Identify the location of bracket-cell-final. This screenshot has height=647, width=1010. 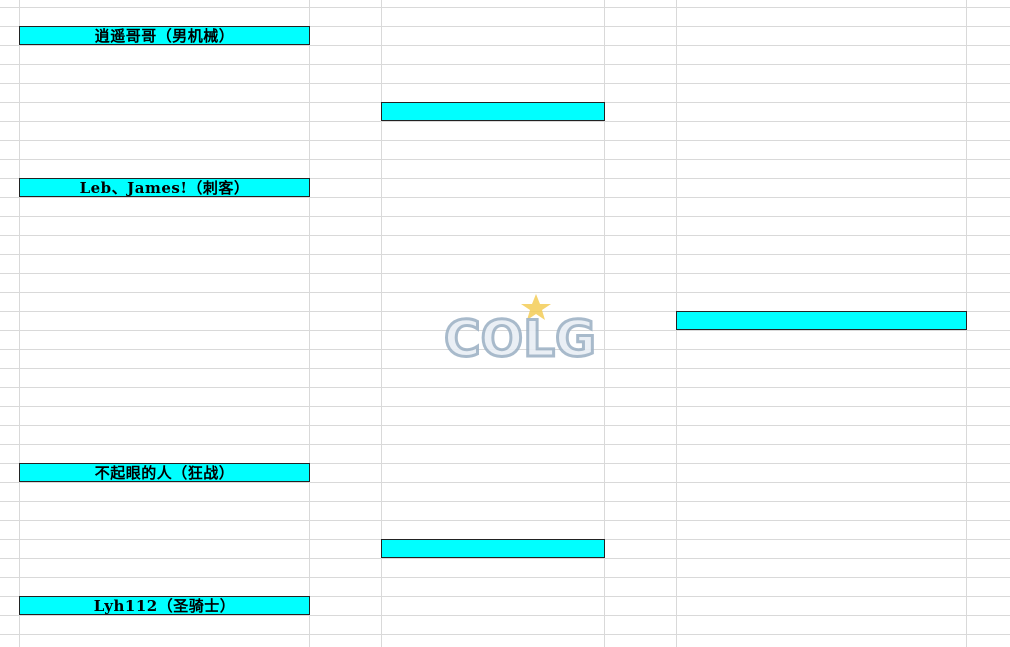
(821, 320).